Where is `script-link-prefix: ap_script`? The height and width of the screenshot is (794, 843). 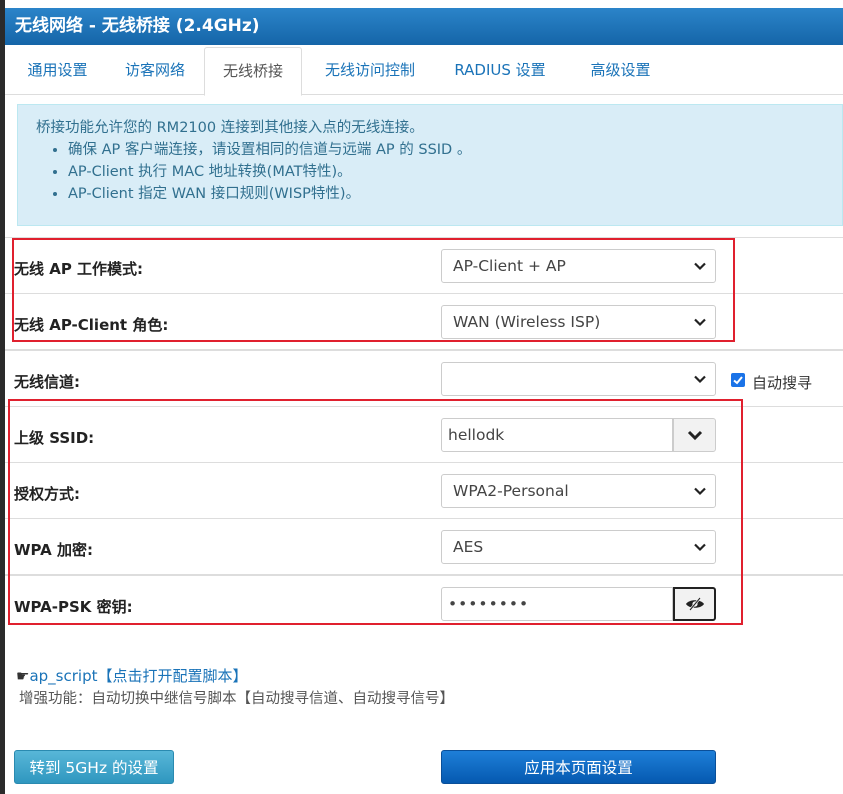
script-link-prefix: ap_script is located at coordinates (63, 676).